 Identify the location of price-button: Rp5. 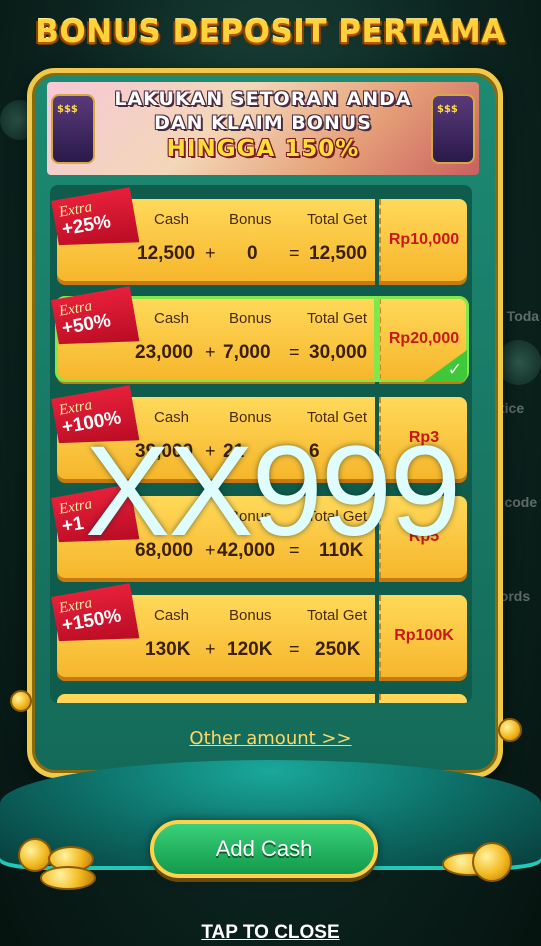
(423, 537).